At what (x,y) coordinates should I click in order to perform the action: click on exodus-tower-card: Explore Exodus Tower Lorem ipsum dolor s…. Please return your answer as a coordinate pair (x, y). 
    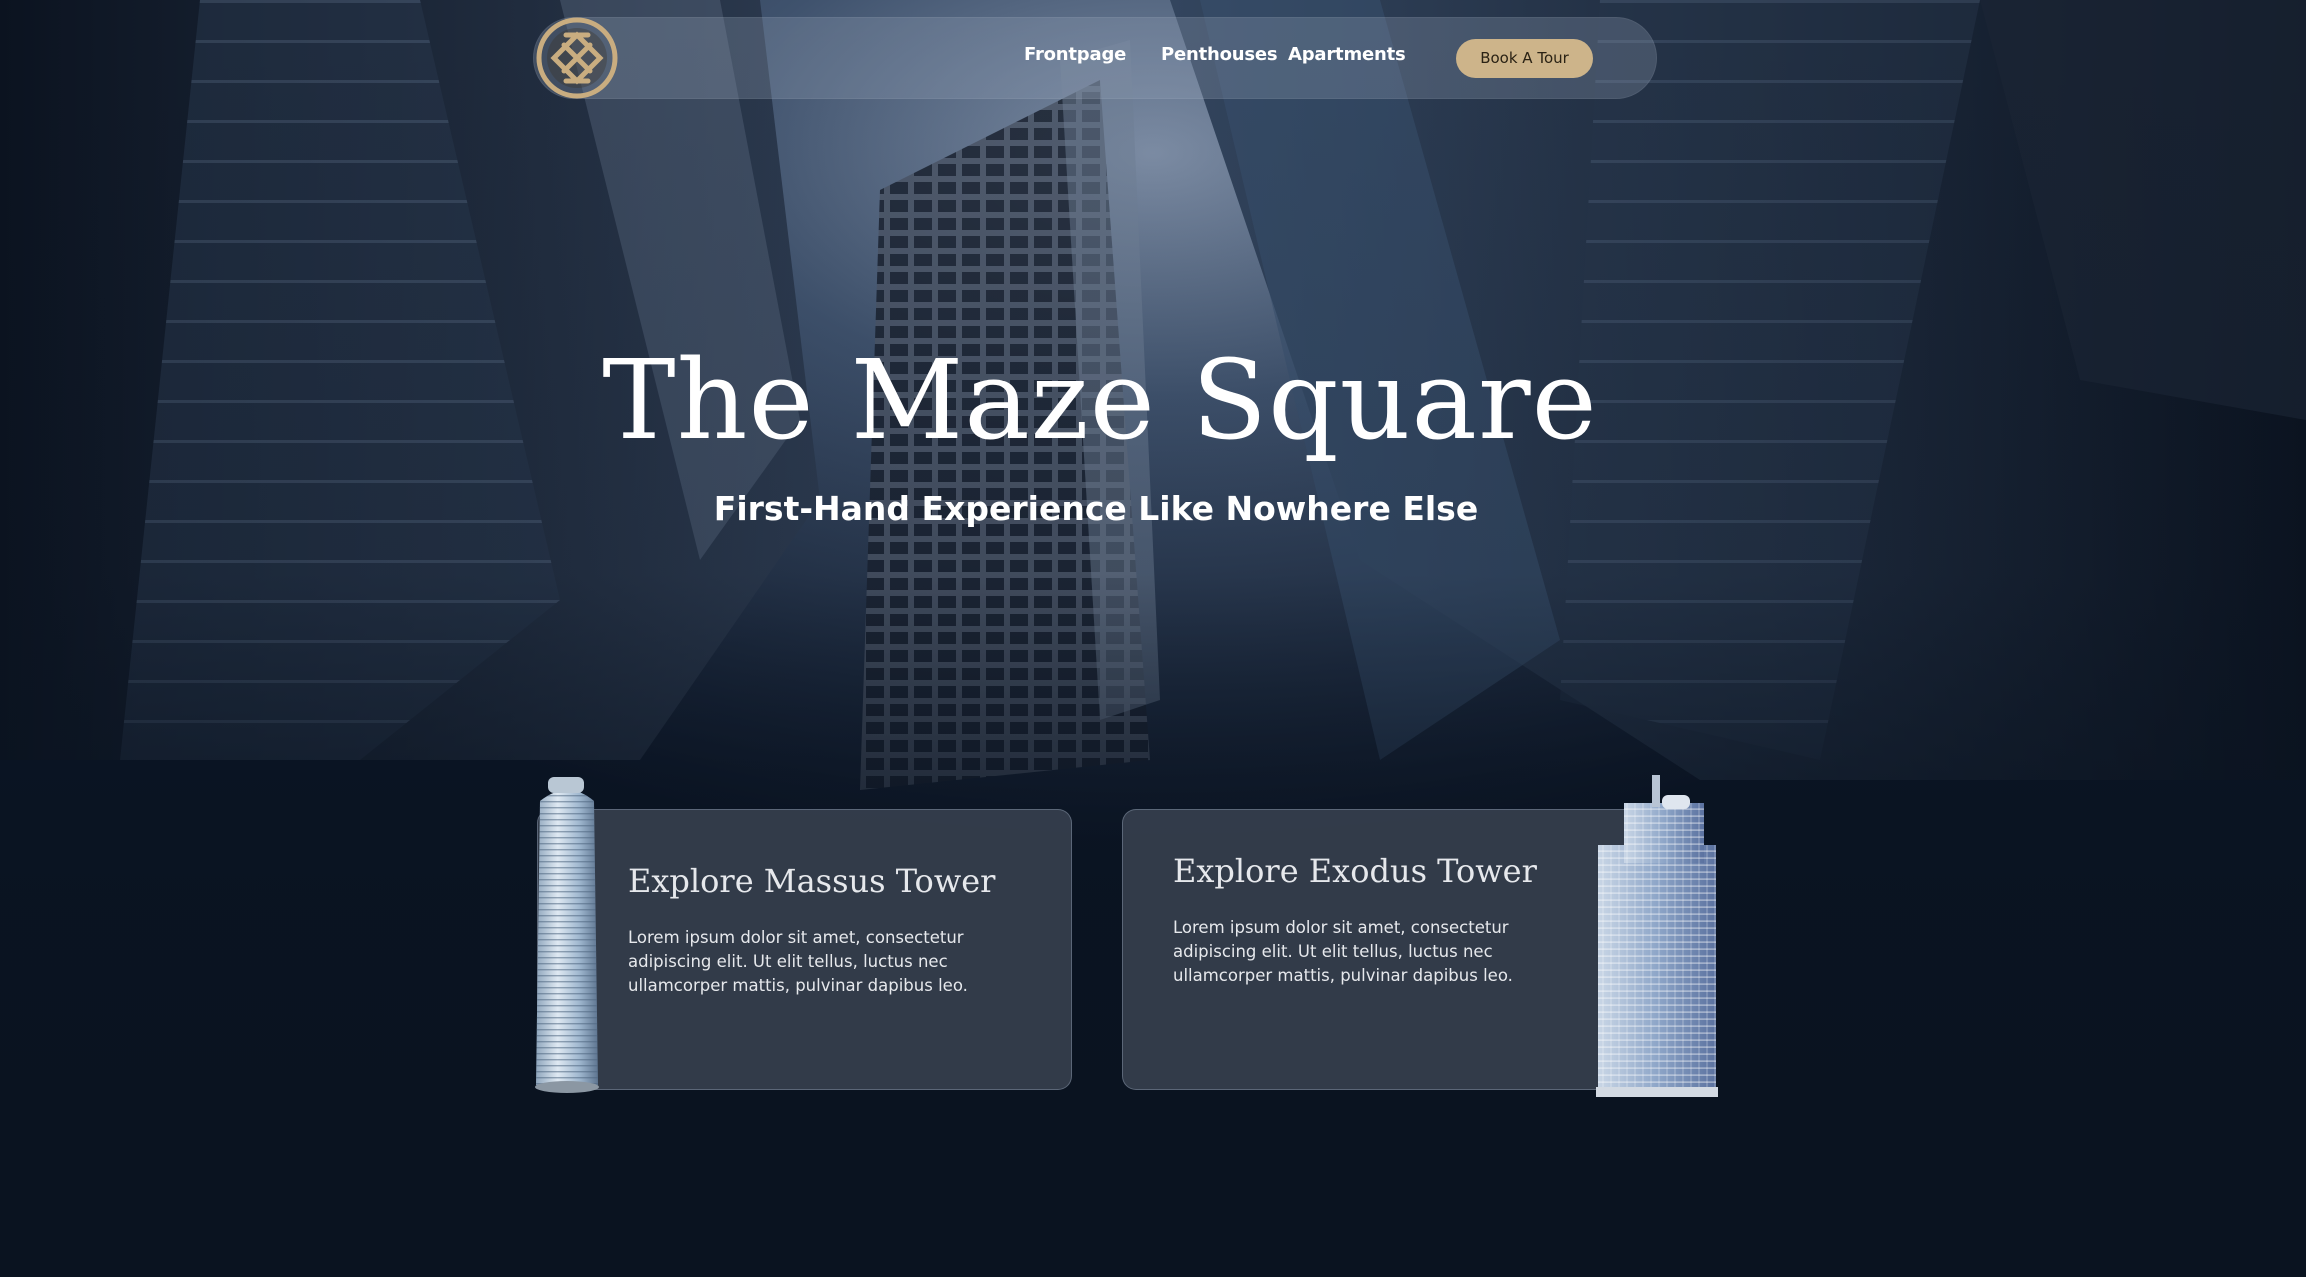
    Looking at the image, I should click on (1389, 949).